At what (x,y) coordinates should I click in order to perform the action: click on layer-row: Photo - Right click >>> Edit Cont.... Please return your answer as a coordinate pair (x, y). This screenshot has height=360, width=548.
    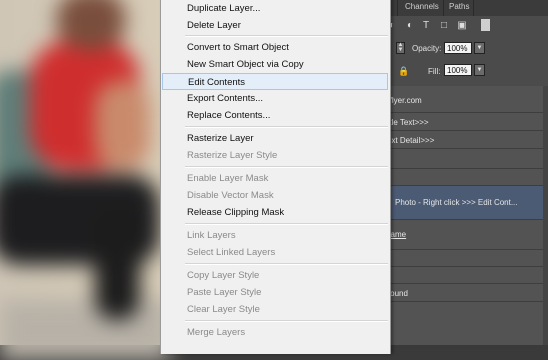
    Looking at the image, I should click on (465, 203).